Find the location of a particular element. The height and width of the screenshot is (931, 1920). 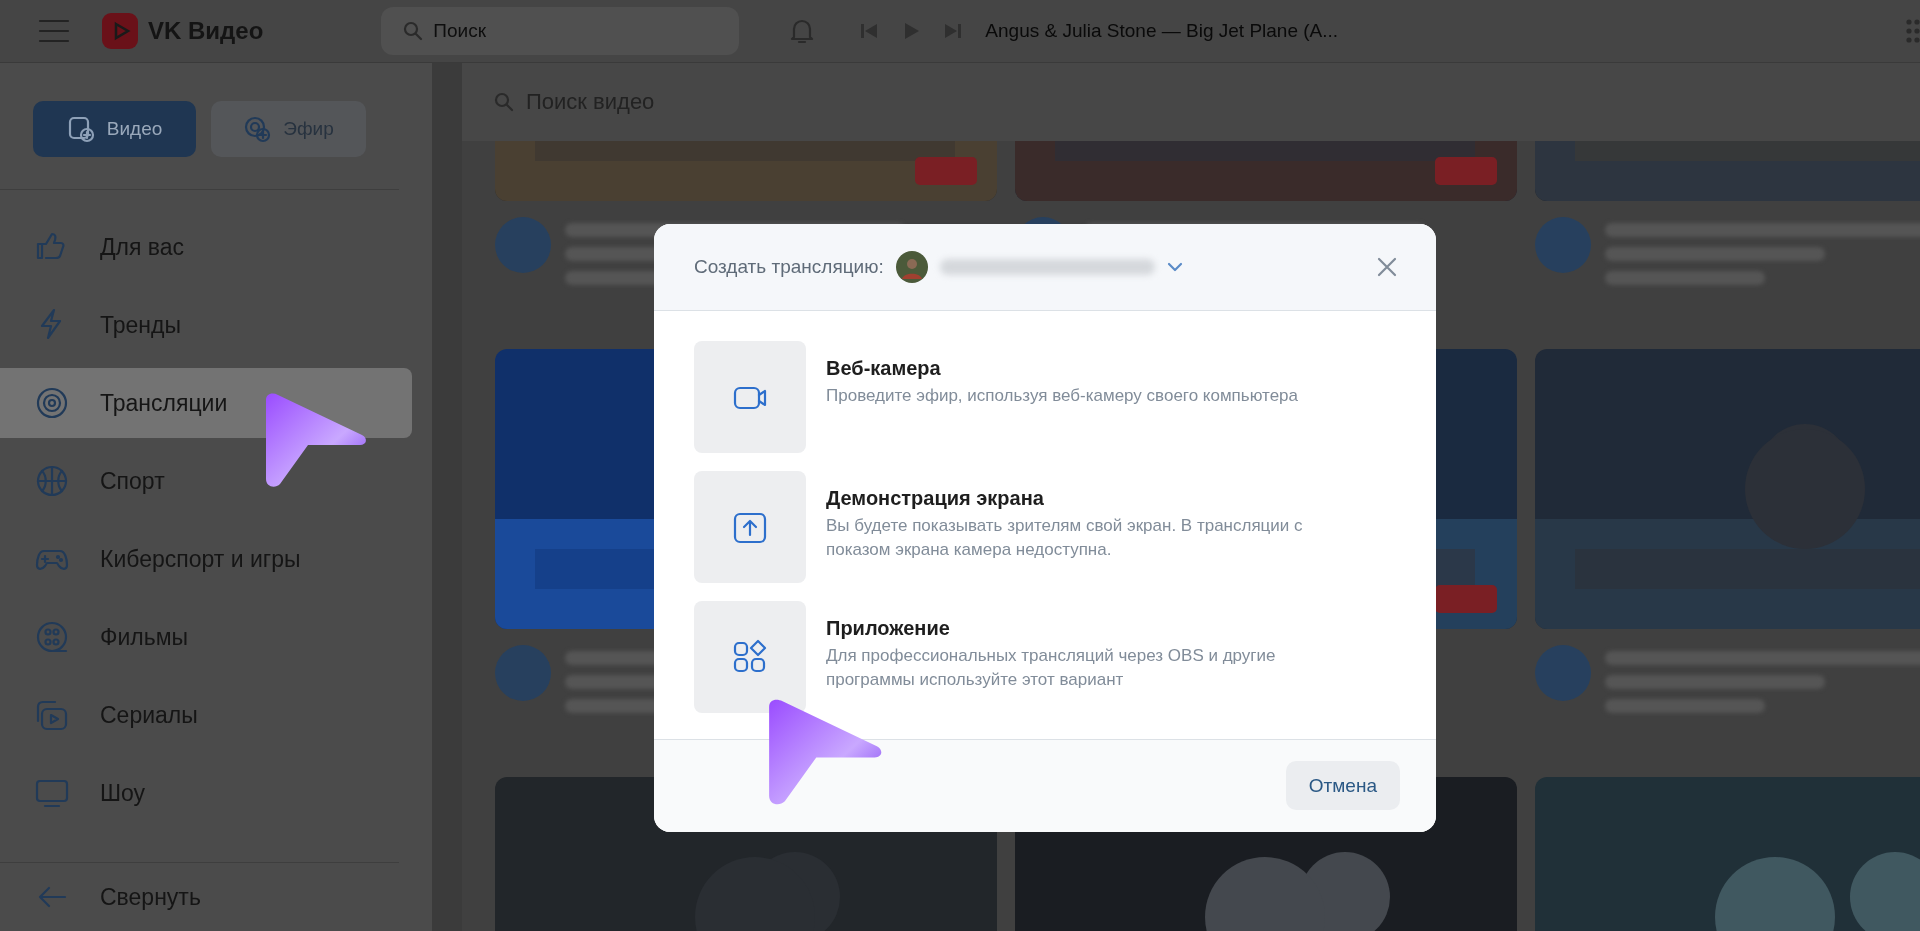

cancel-button: Отмена is located at coordinates (1342, 785).